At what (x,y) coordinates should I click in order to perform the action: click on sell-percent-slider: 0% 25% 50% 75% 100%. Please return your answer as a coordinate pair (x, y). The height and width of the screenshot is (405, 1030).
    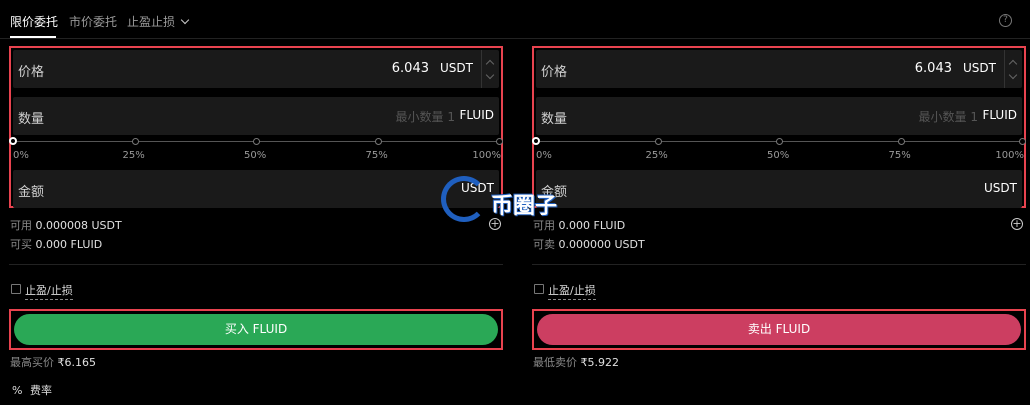
    Looking at the image, I should click on (779, 149).